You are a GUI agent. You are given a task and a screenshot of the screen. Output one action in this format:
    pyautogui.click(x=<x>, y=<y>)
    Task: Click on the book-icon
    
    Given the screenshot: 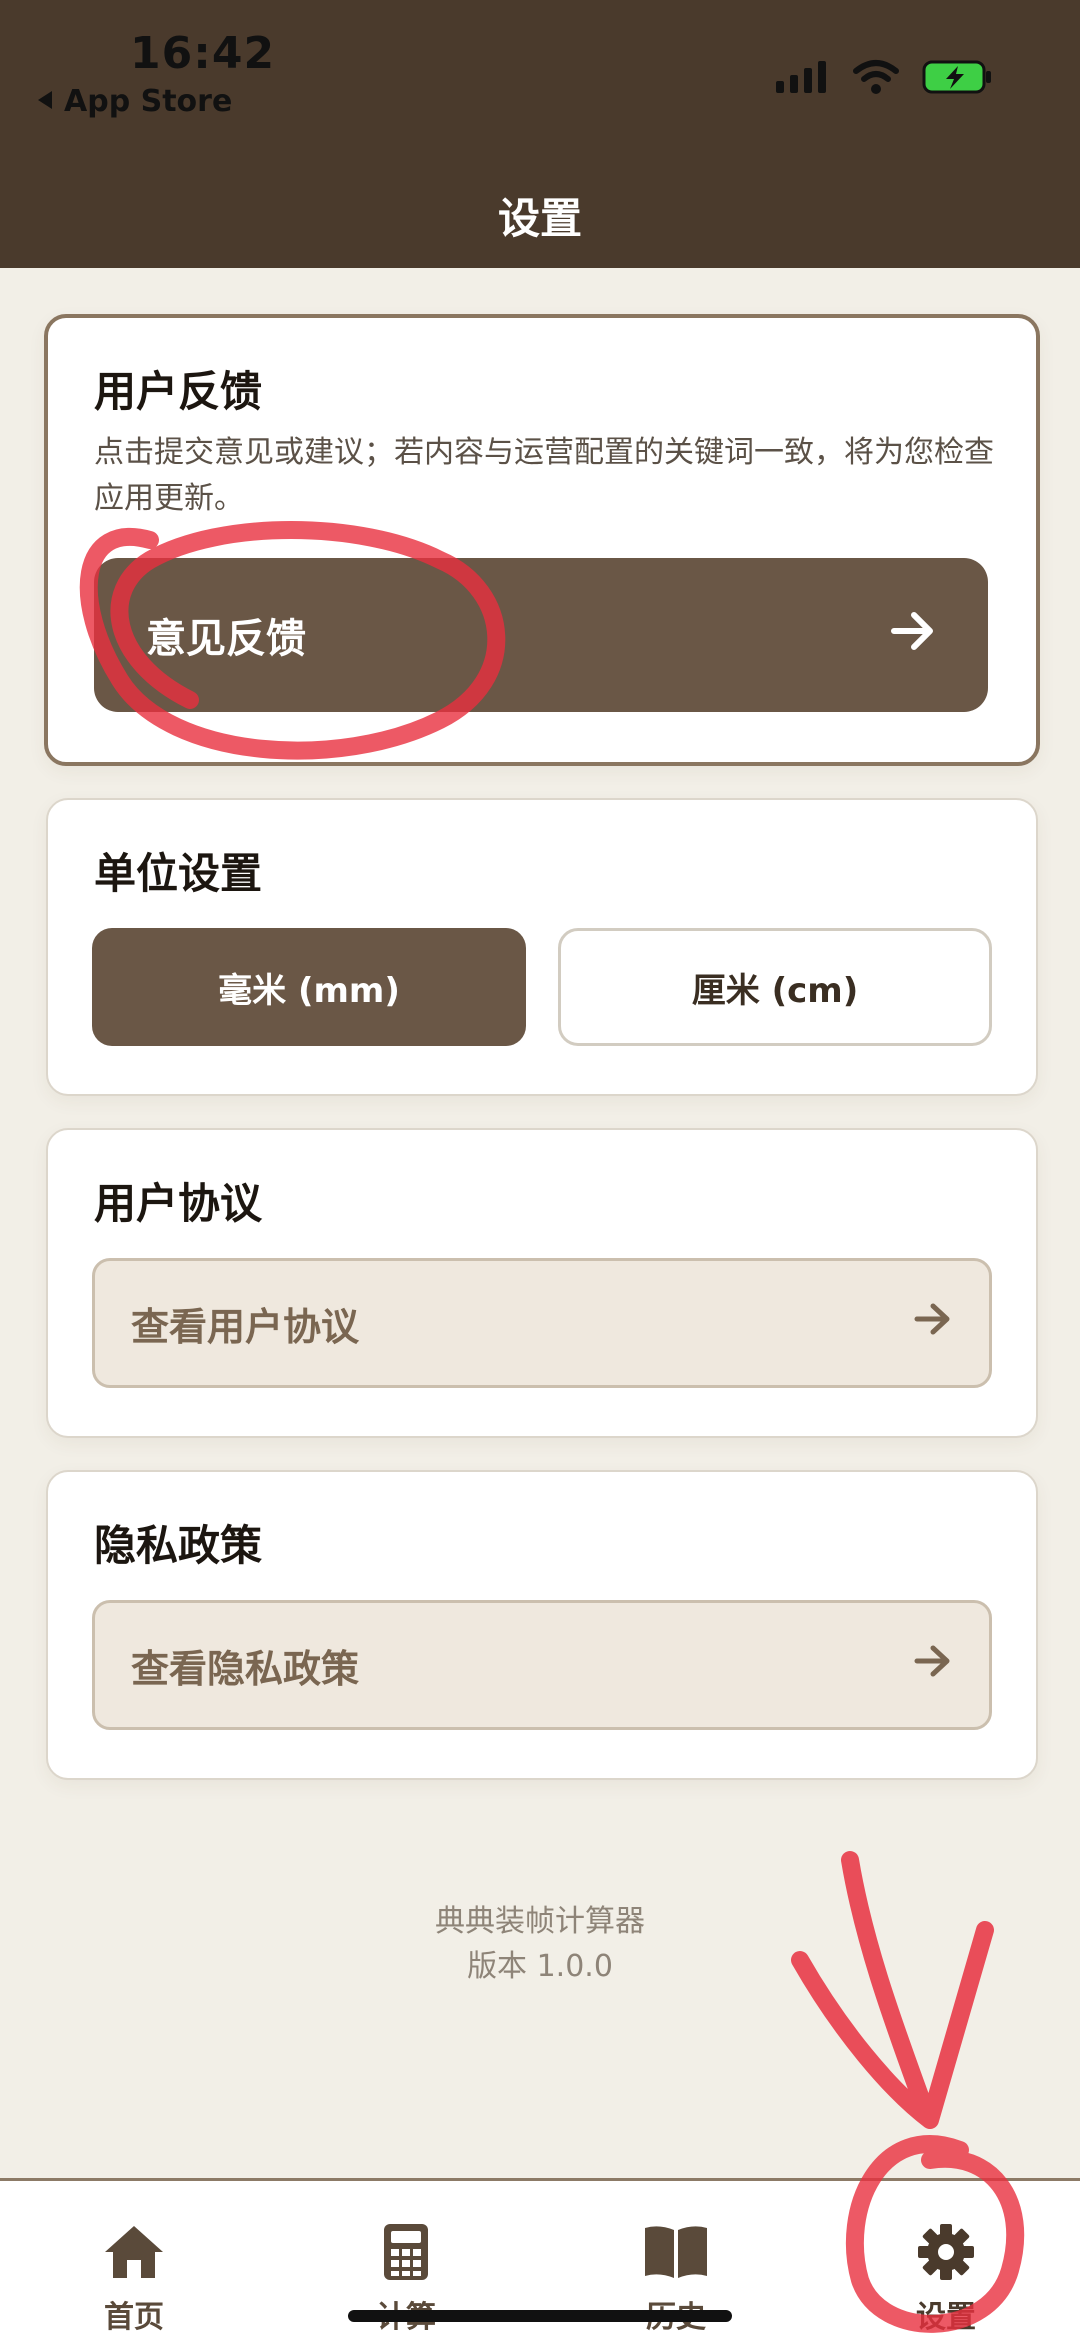 What is the action you would take?
    pyautogui.click(x=676, y=2254)
    